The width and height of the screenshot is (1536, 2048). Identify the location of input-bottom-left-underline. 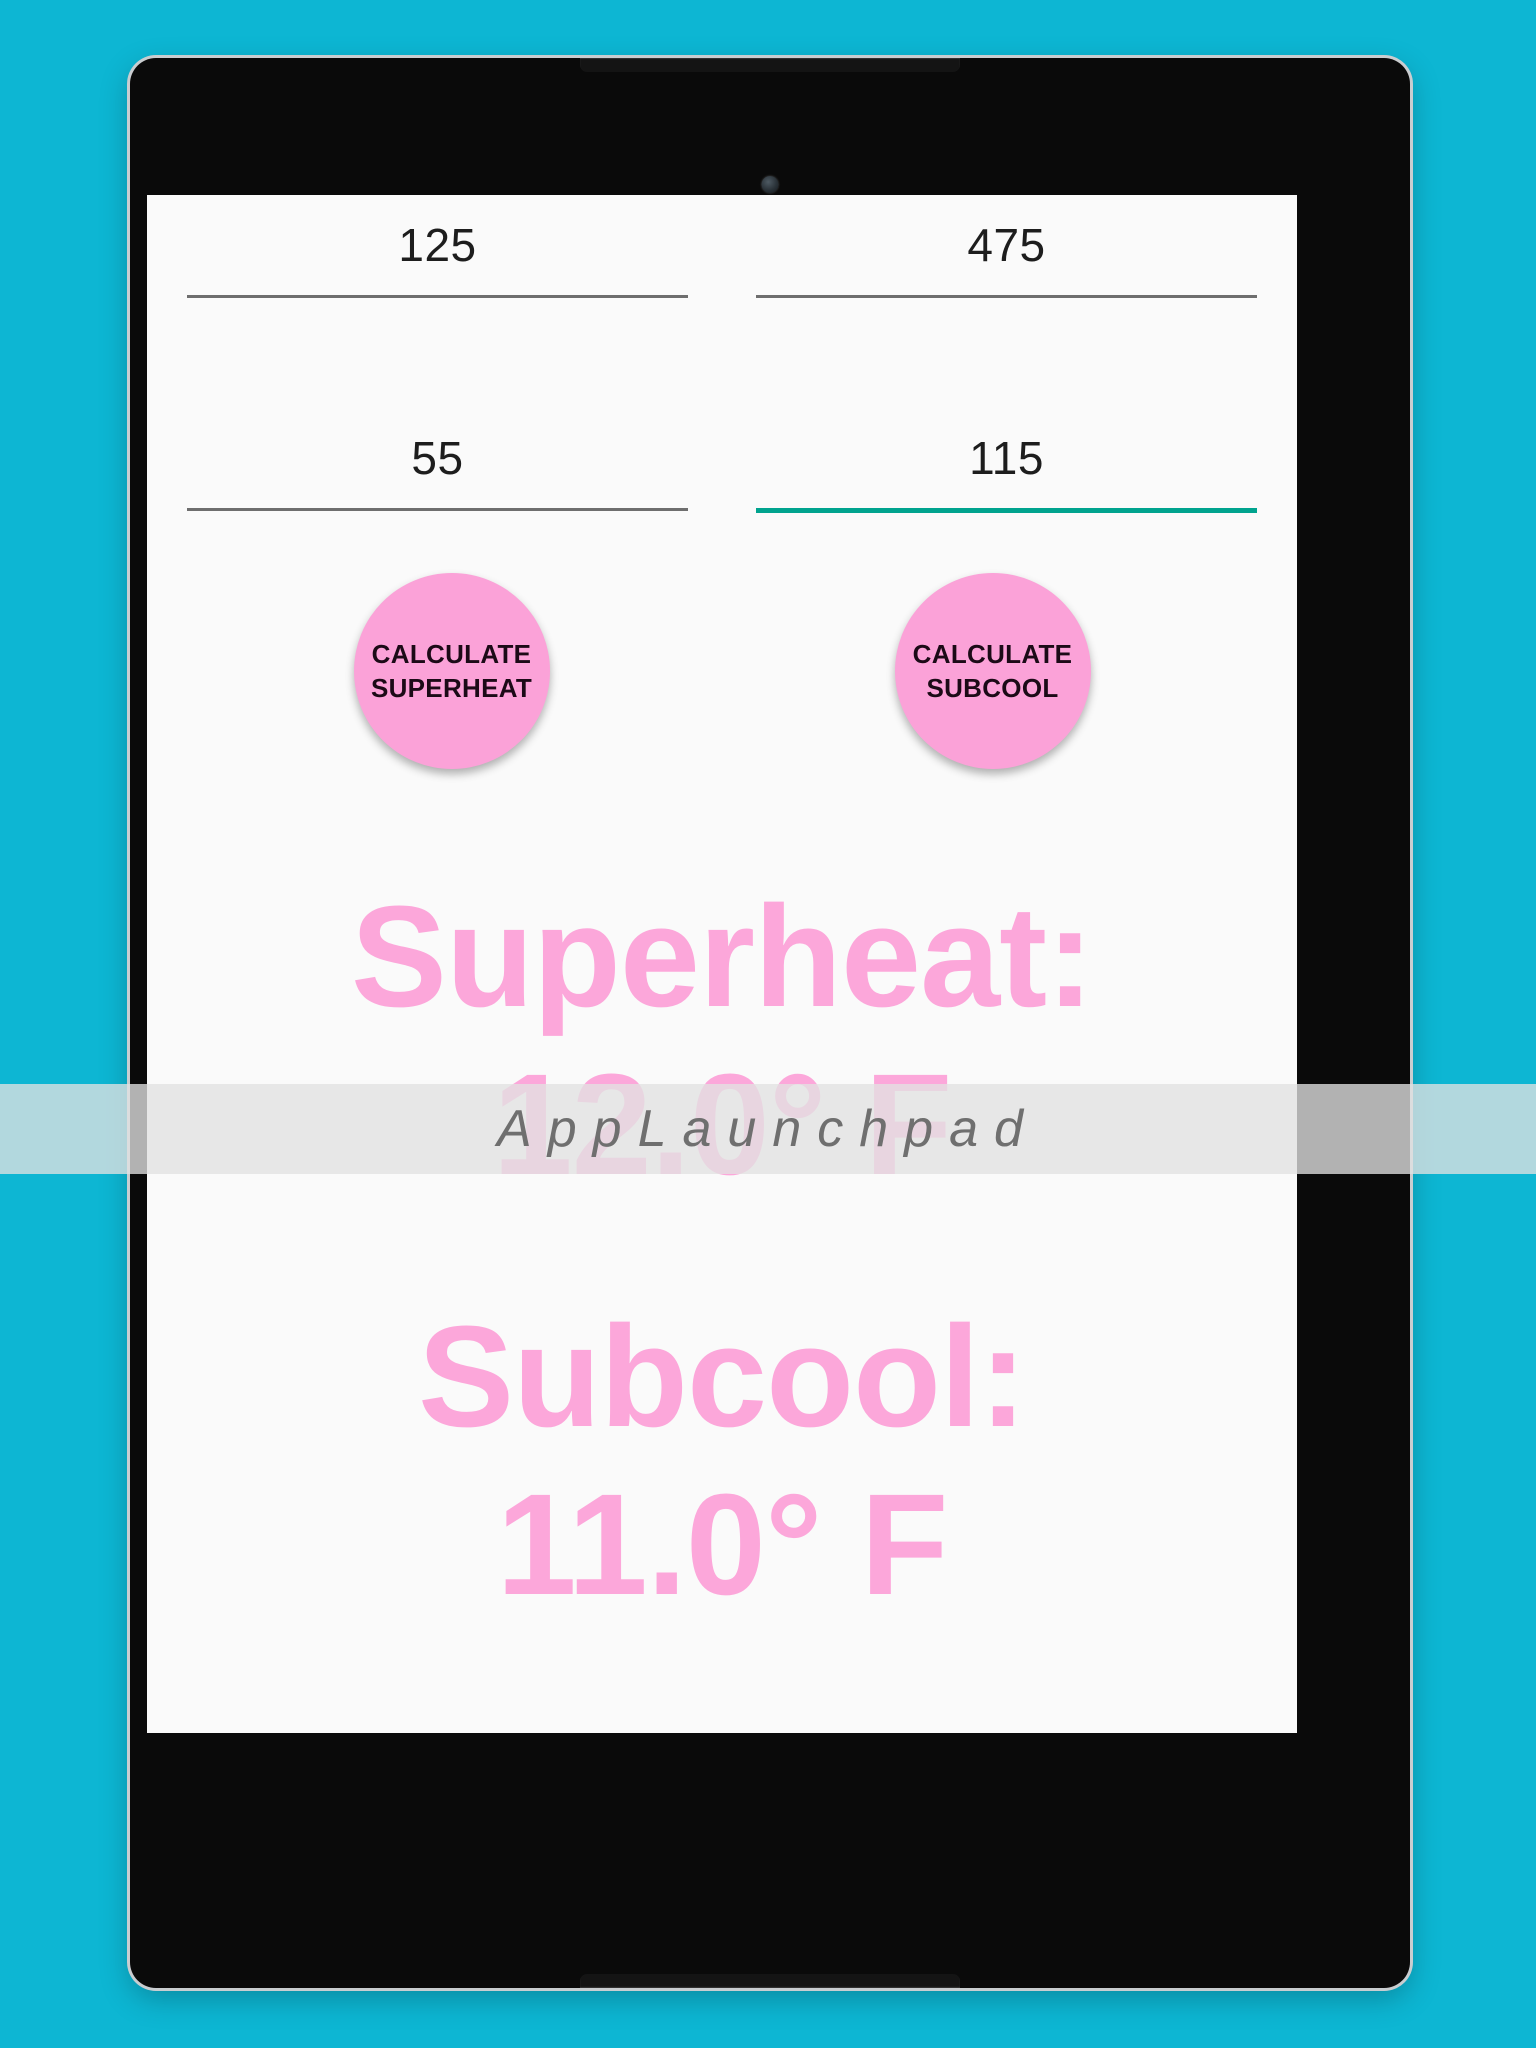
(437, 509).